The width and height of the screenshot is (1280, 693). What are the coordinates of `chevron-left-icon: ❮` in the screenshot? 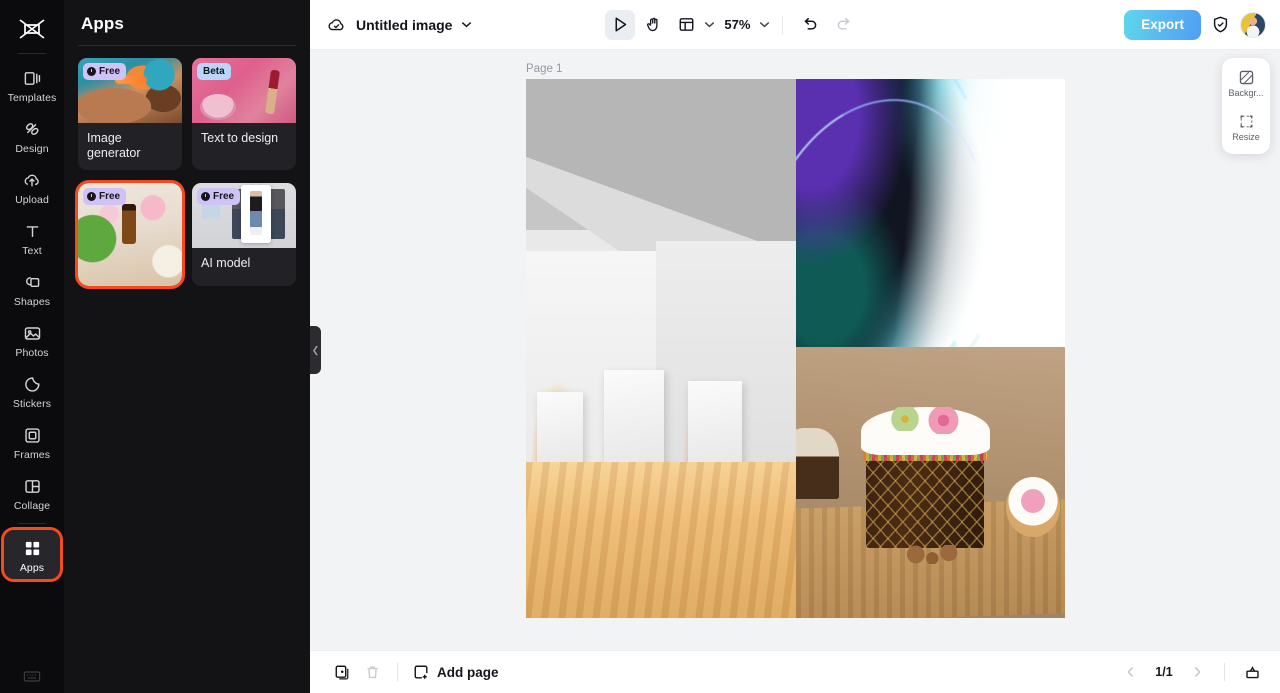 It's located at (315, 349).